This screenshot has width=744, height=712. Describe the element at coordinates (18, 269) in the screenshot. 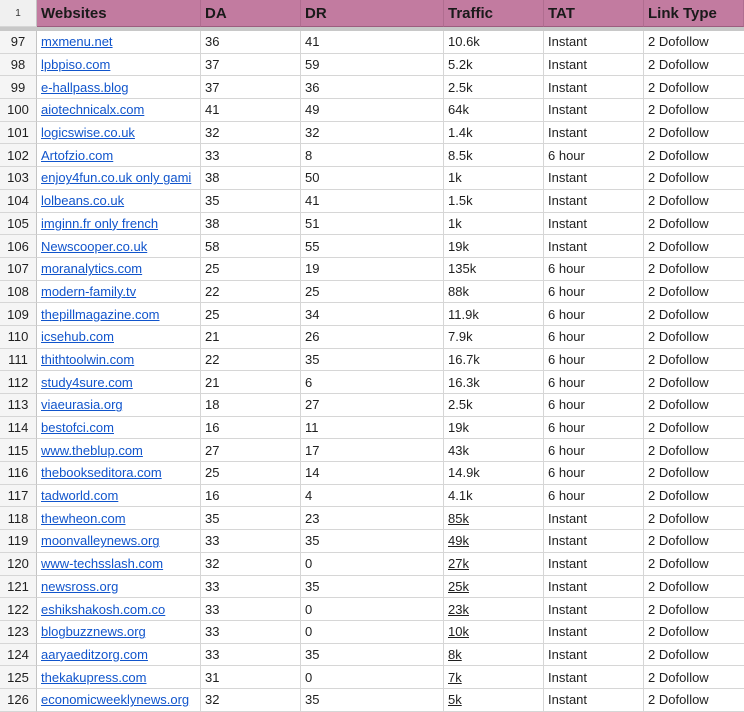

I see `row-number: 107` at that location.